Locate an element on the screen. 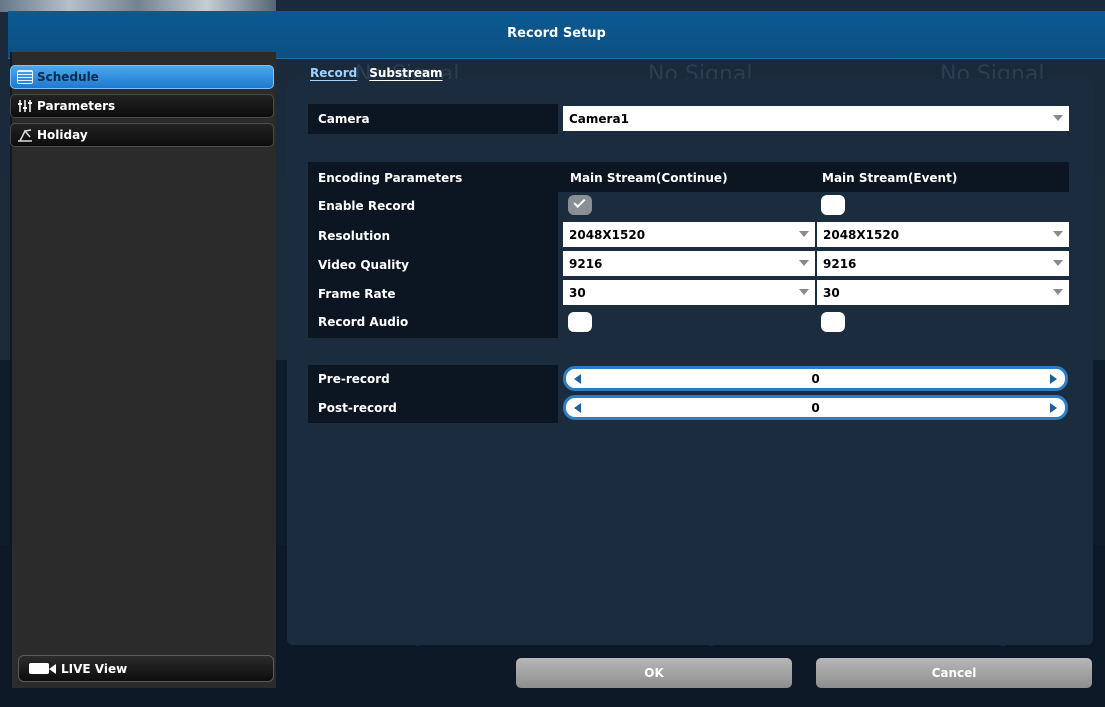 The height and width of the screenshot is (707, 1105). record-audio-label: Record Audio is located at coordinates (363, 322).